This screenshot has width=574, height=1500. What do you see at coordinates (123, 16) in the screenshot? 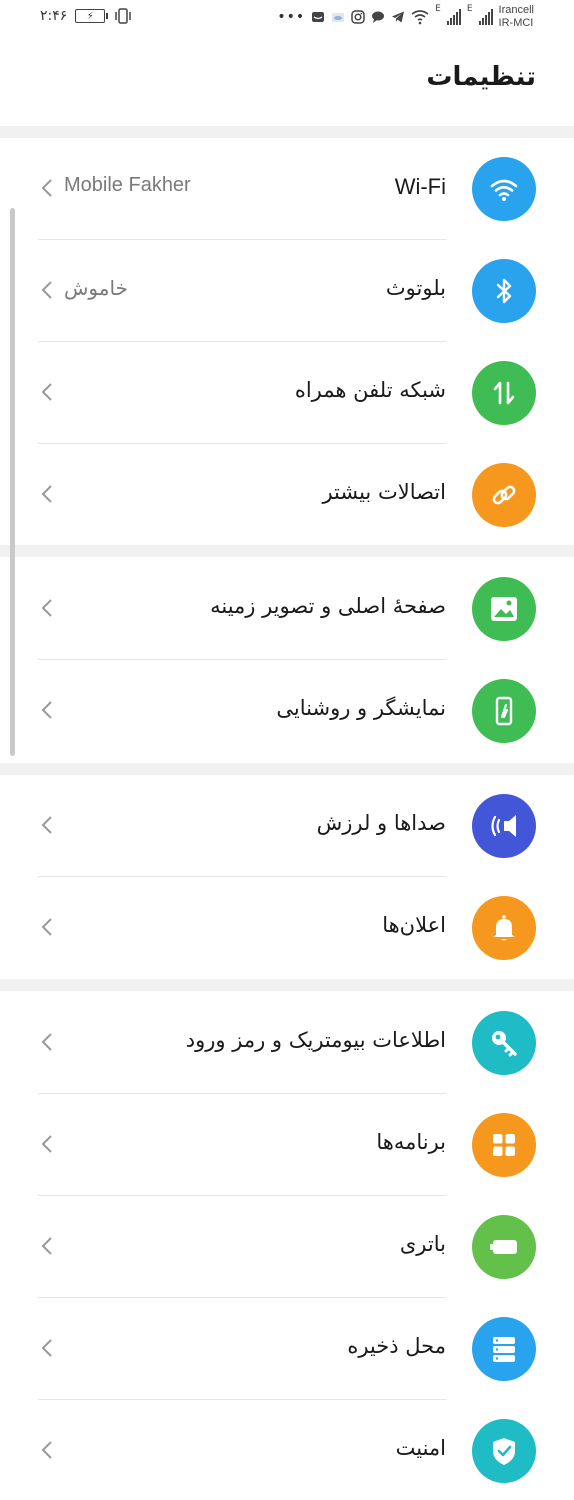
I see `vibrate-icon` at bounding box center [123, 16].